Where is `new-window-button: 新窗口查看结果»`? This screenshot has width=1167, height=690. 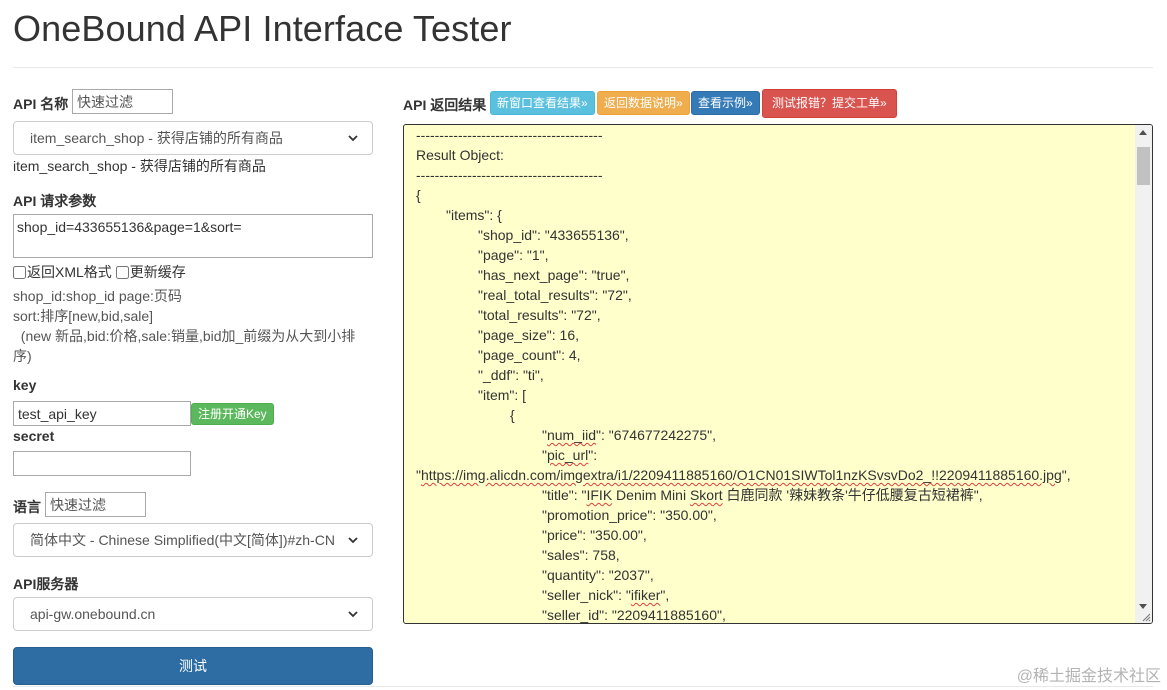 new-window-button: 新窗口查看结果» is located at coordinates (542, 103).